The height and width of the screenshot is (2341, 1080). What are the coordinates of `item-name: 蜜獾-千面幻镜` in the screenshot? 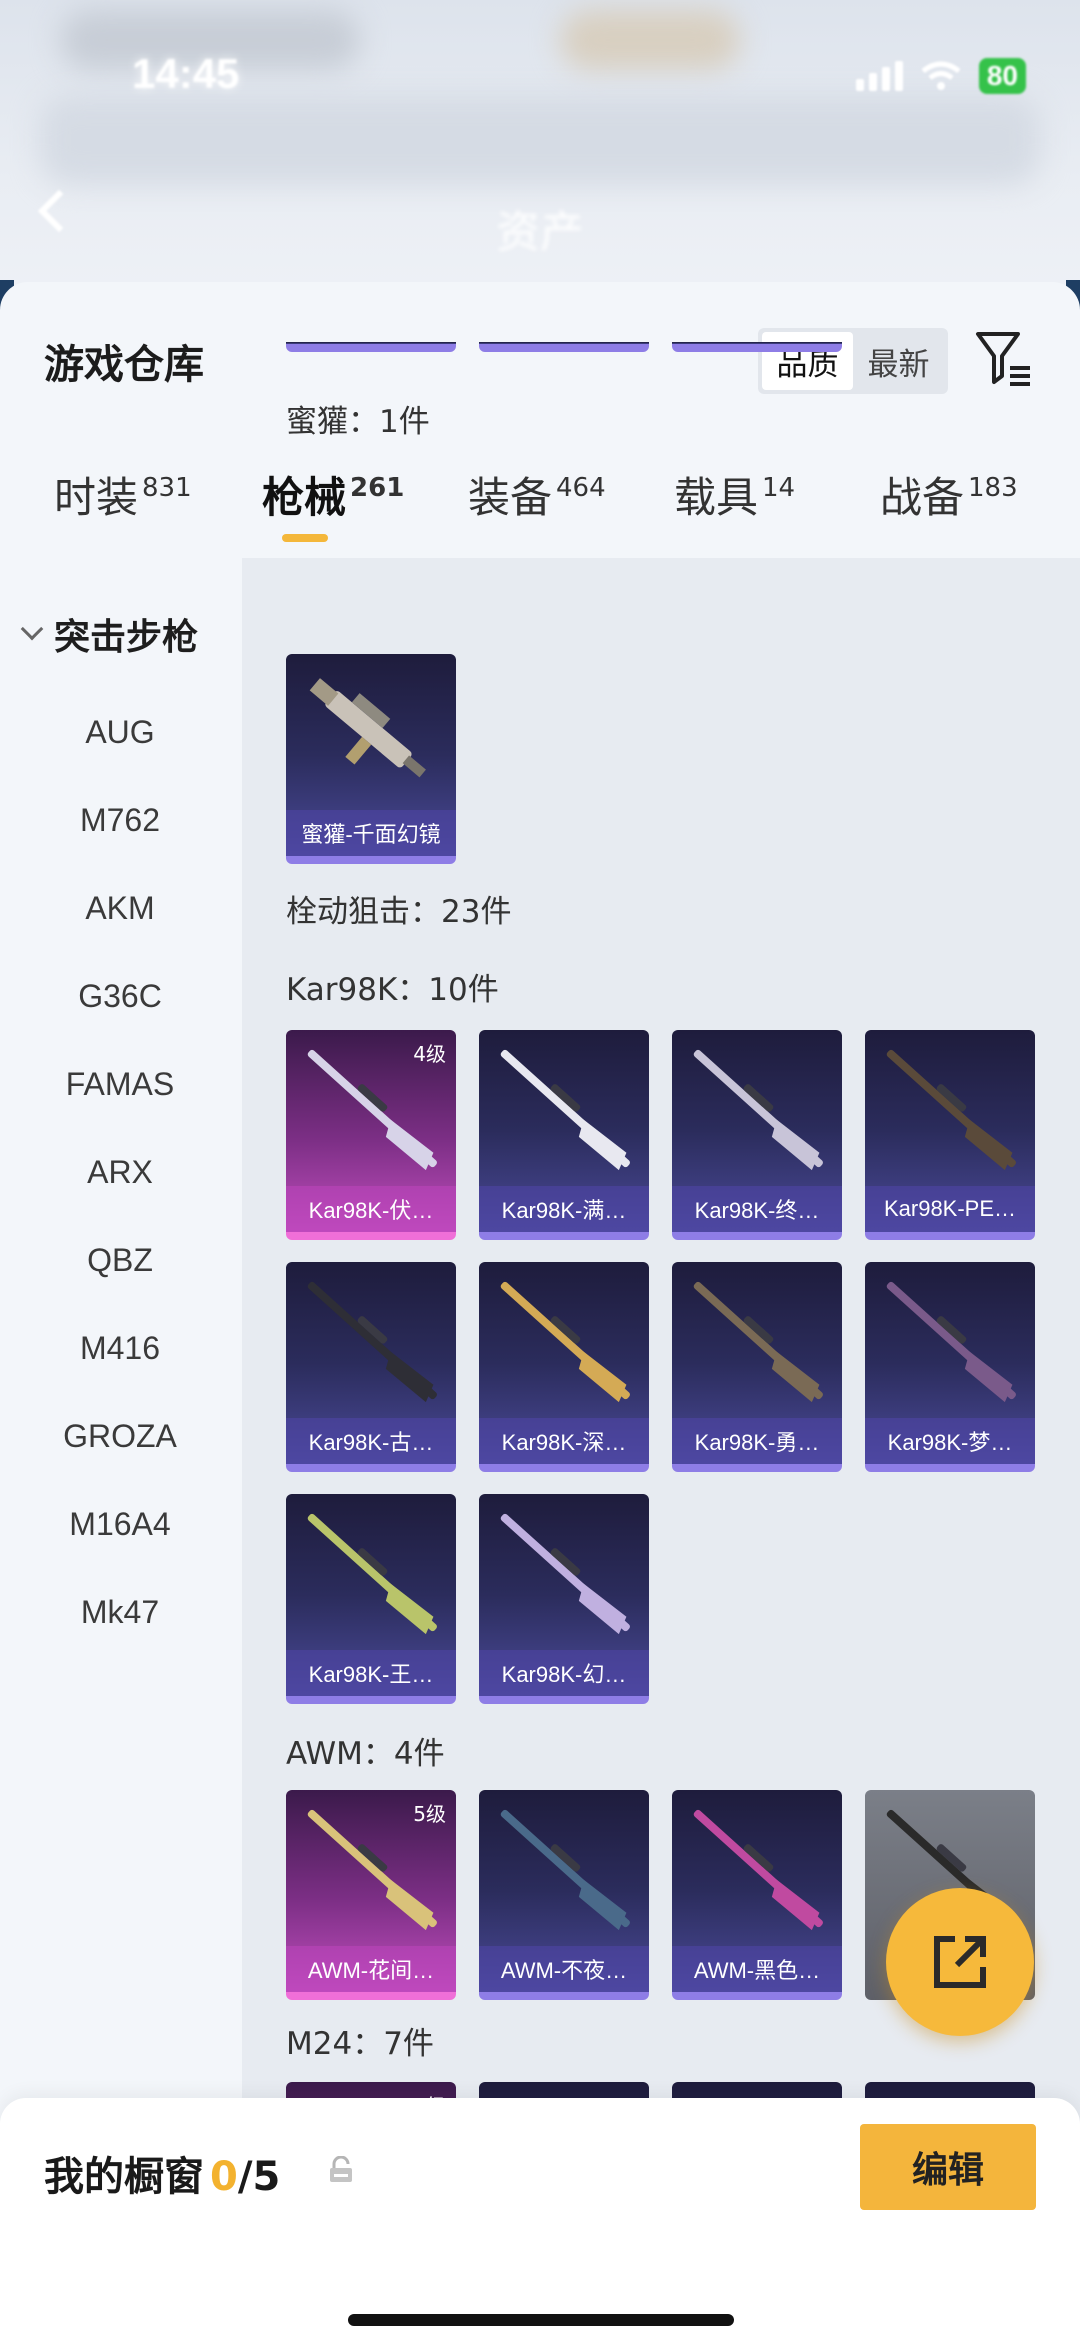 It's located at (371, 833).